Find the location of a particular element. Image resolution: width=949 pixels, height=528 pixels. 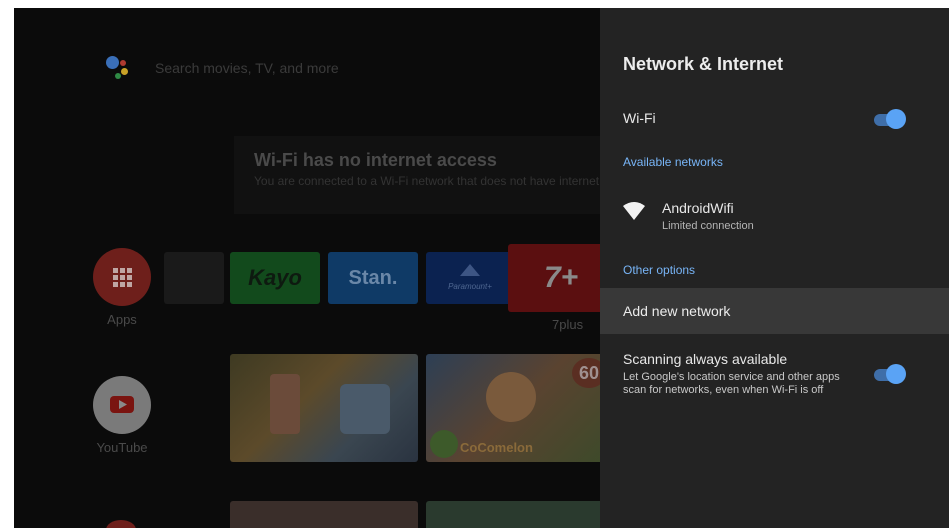

wifi-signal-icon is located at coordinates (634, 211).